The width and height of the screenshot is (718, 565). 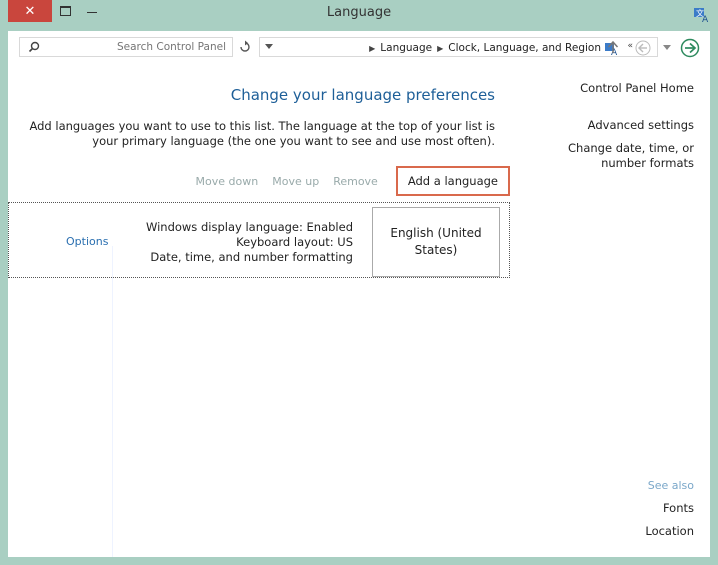 I want to click on sidebar-item-change-date-time-formats: Change date, time, or number formats, so click(x=624, y=156).